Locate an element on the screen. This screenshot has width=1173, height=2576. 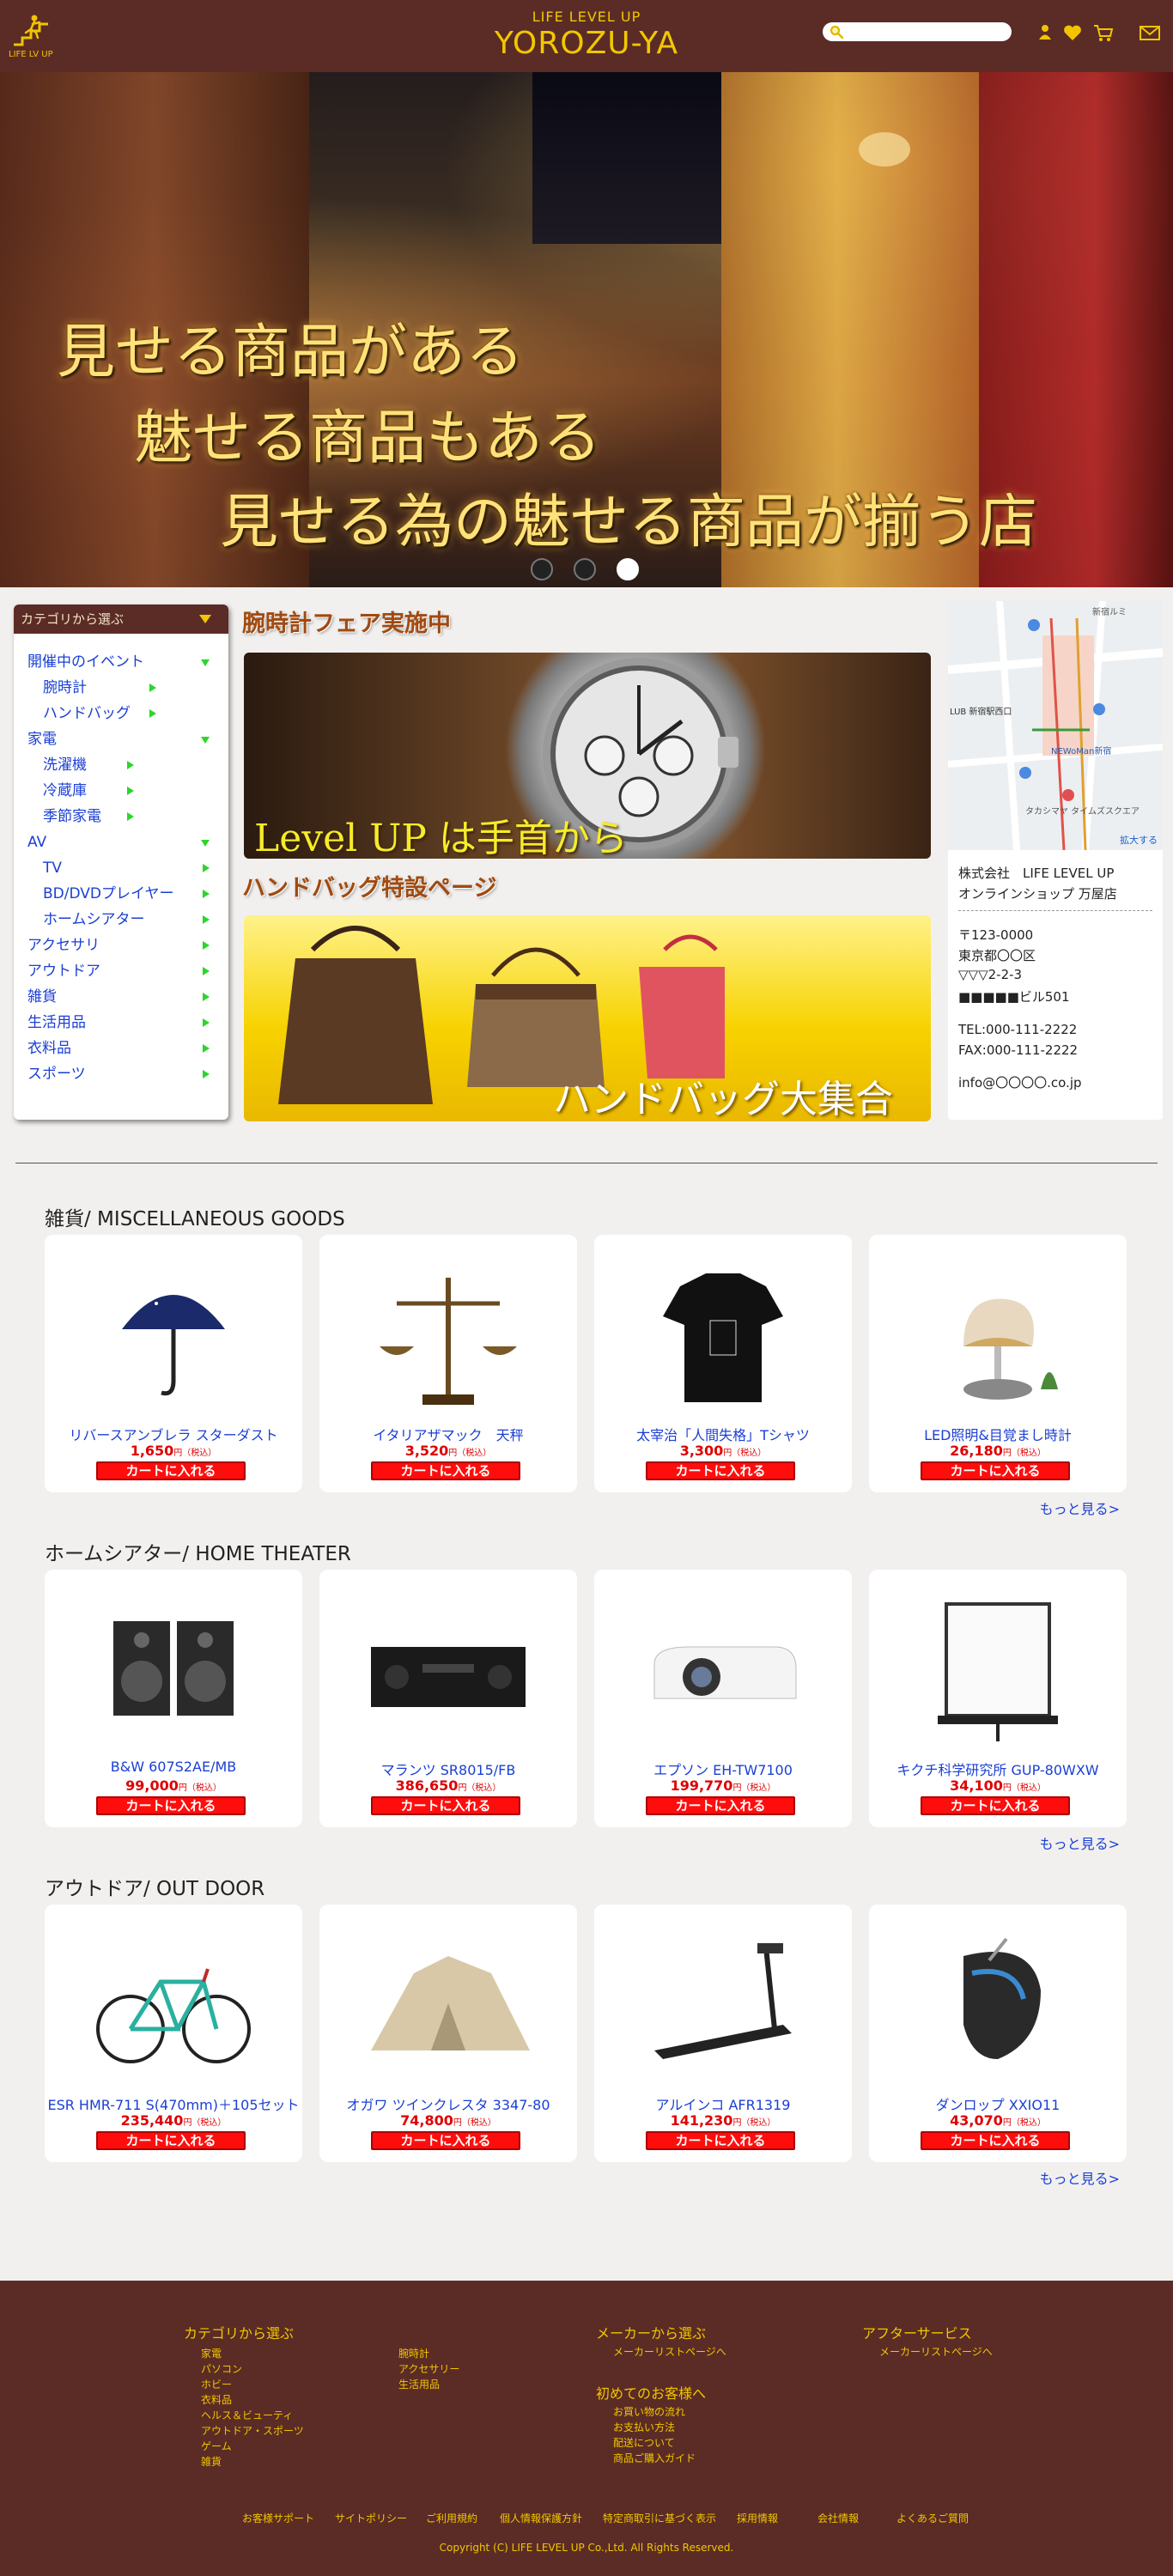
footer-maker-link: メーカーリストページへ is located at coordinates (669, 2351).